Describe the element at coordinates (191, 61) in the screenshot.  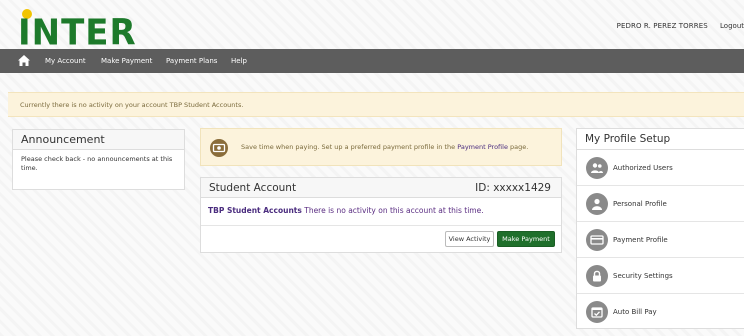
I see `nav-payment-plans: Payment Plans` at that location.